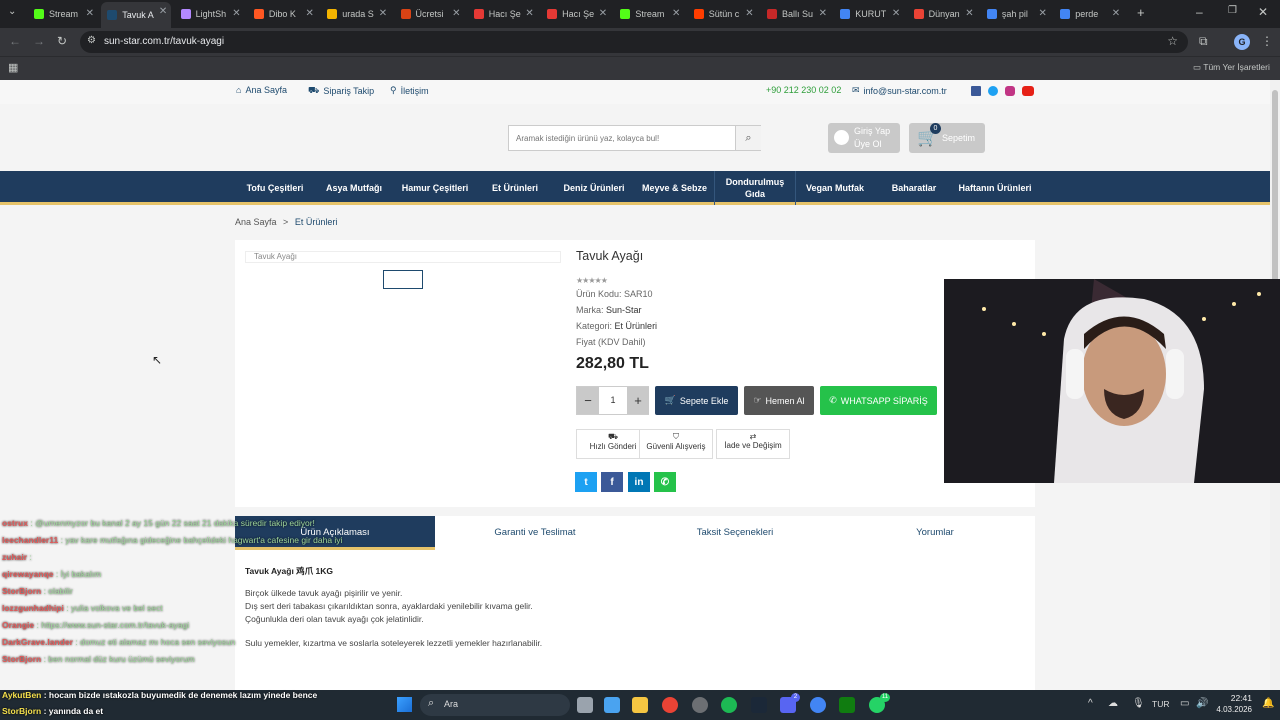  I want to click on qty-input: 1, so click(613, 400).